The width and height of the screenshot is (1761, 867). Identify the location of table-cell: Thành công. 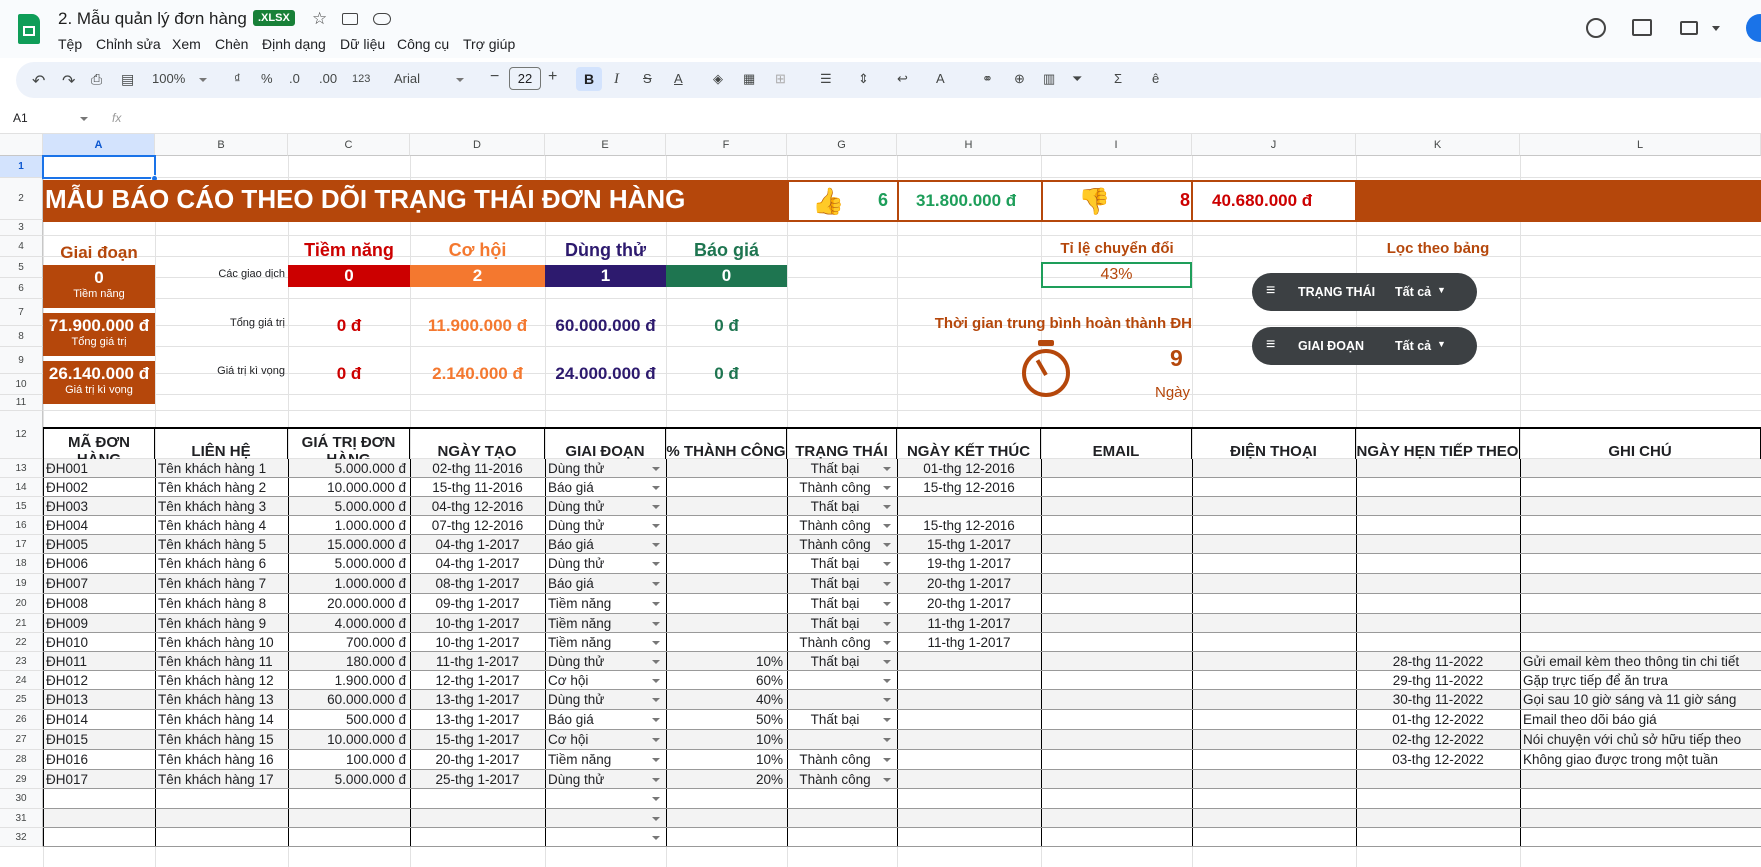
(842, 525).